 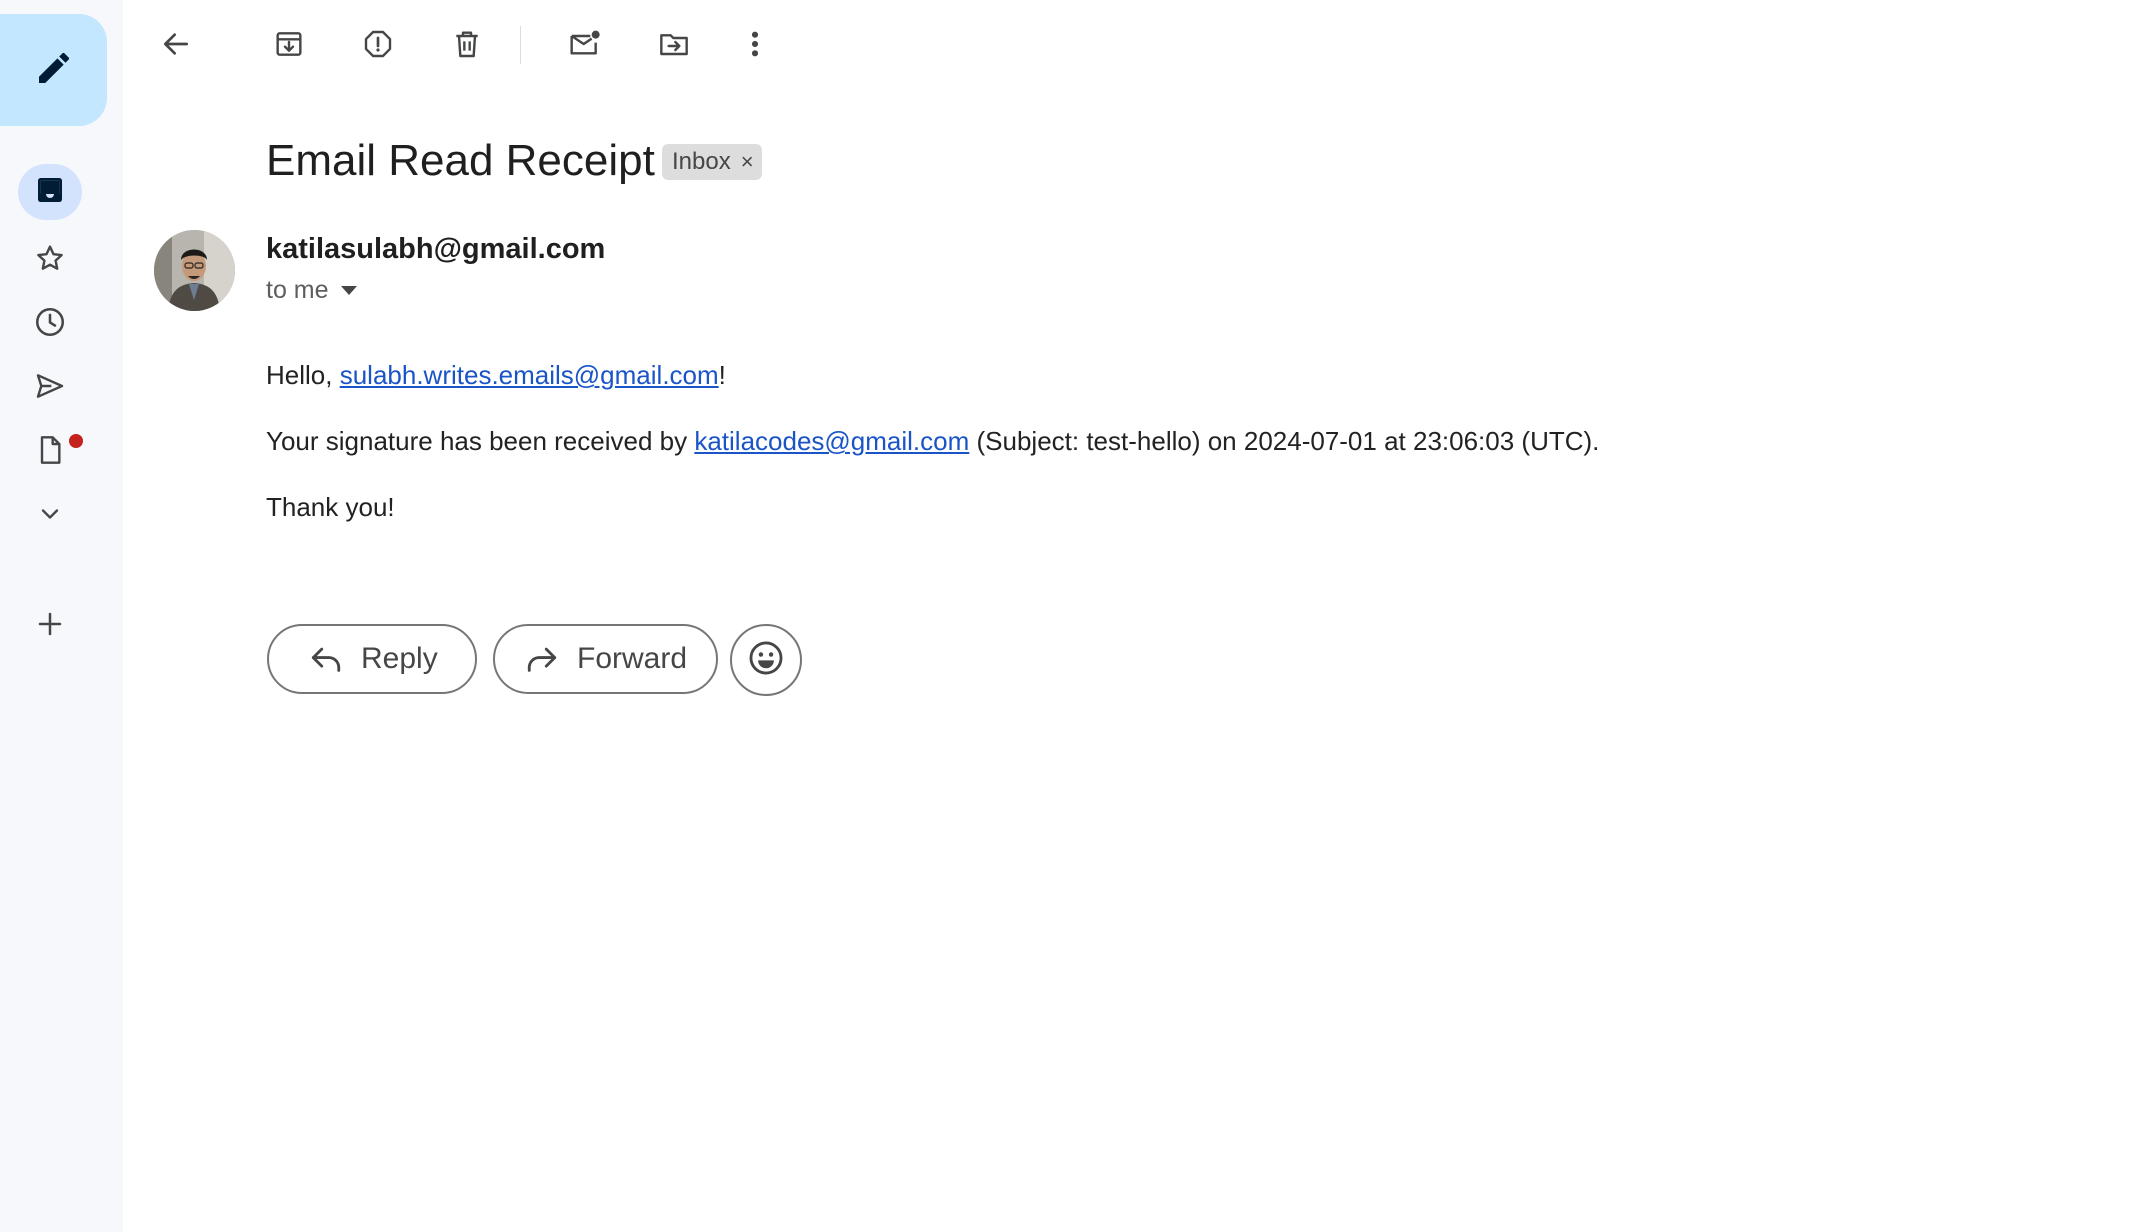 I want to click on more-vert-icon, so click(x=755, y=46).